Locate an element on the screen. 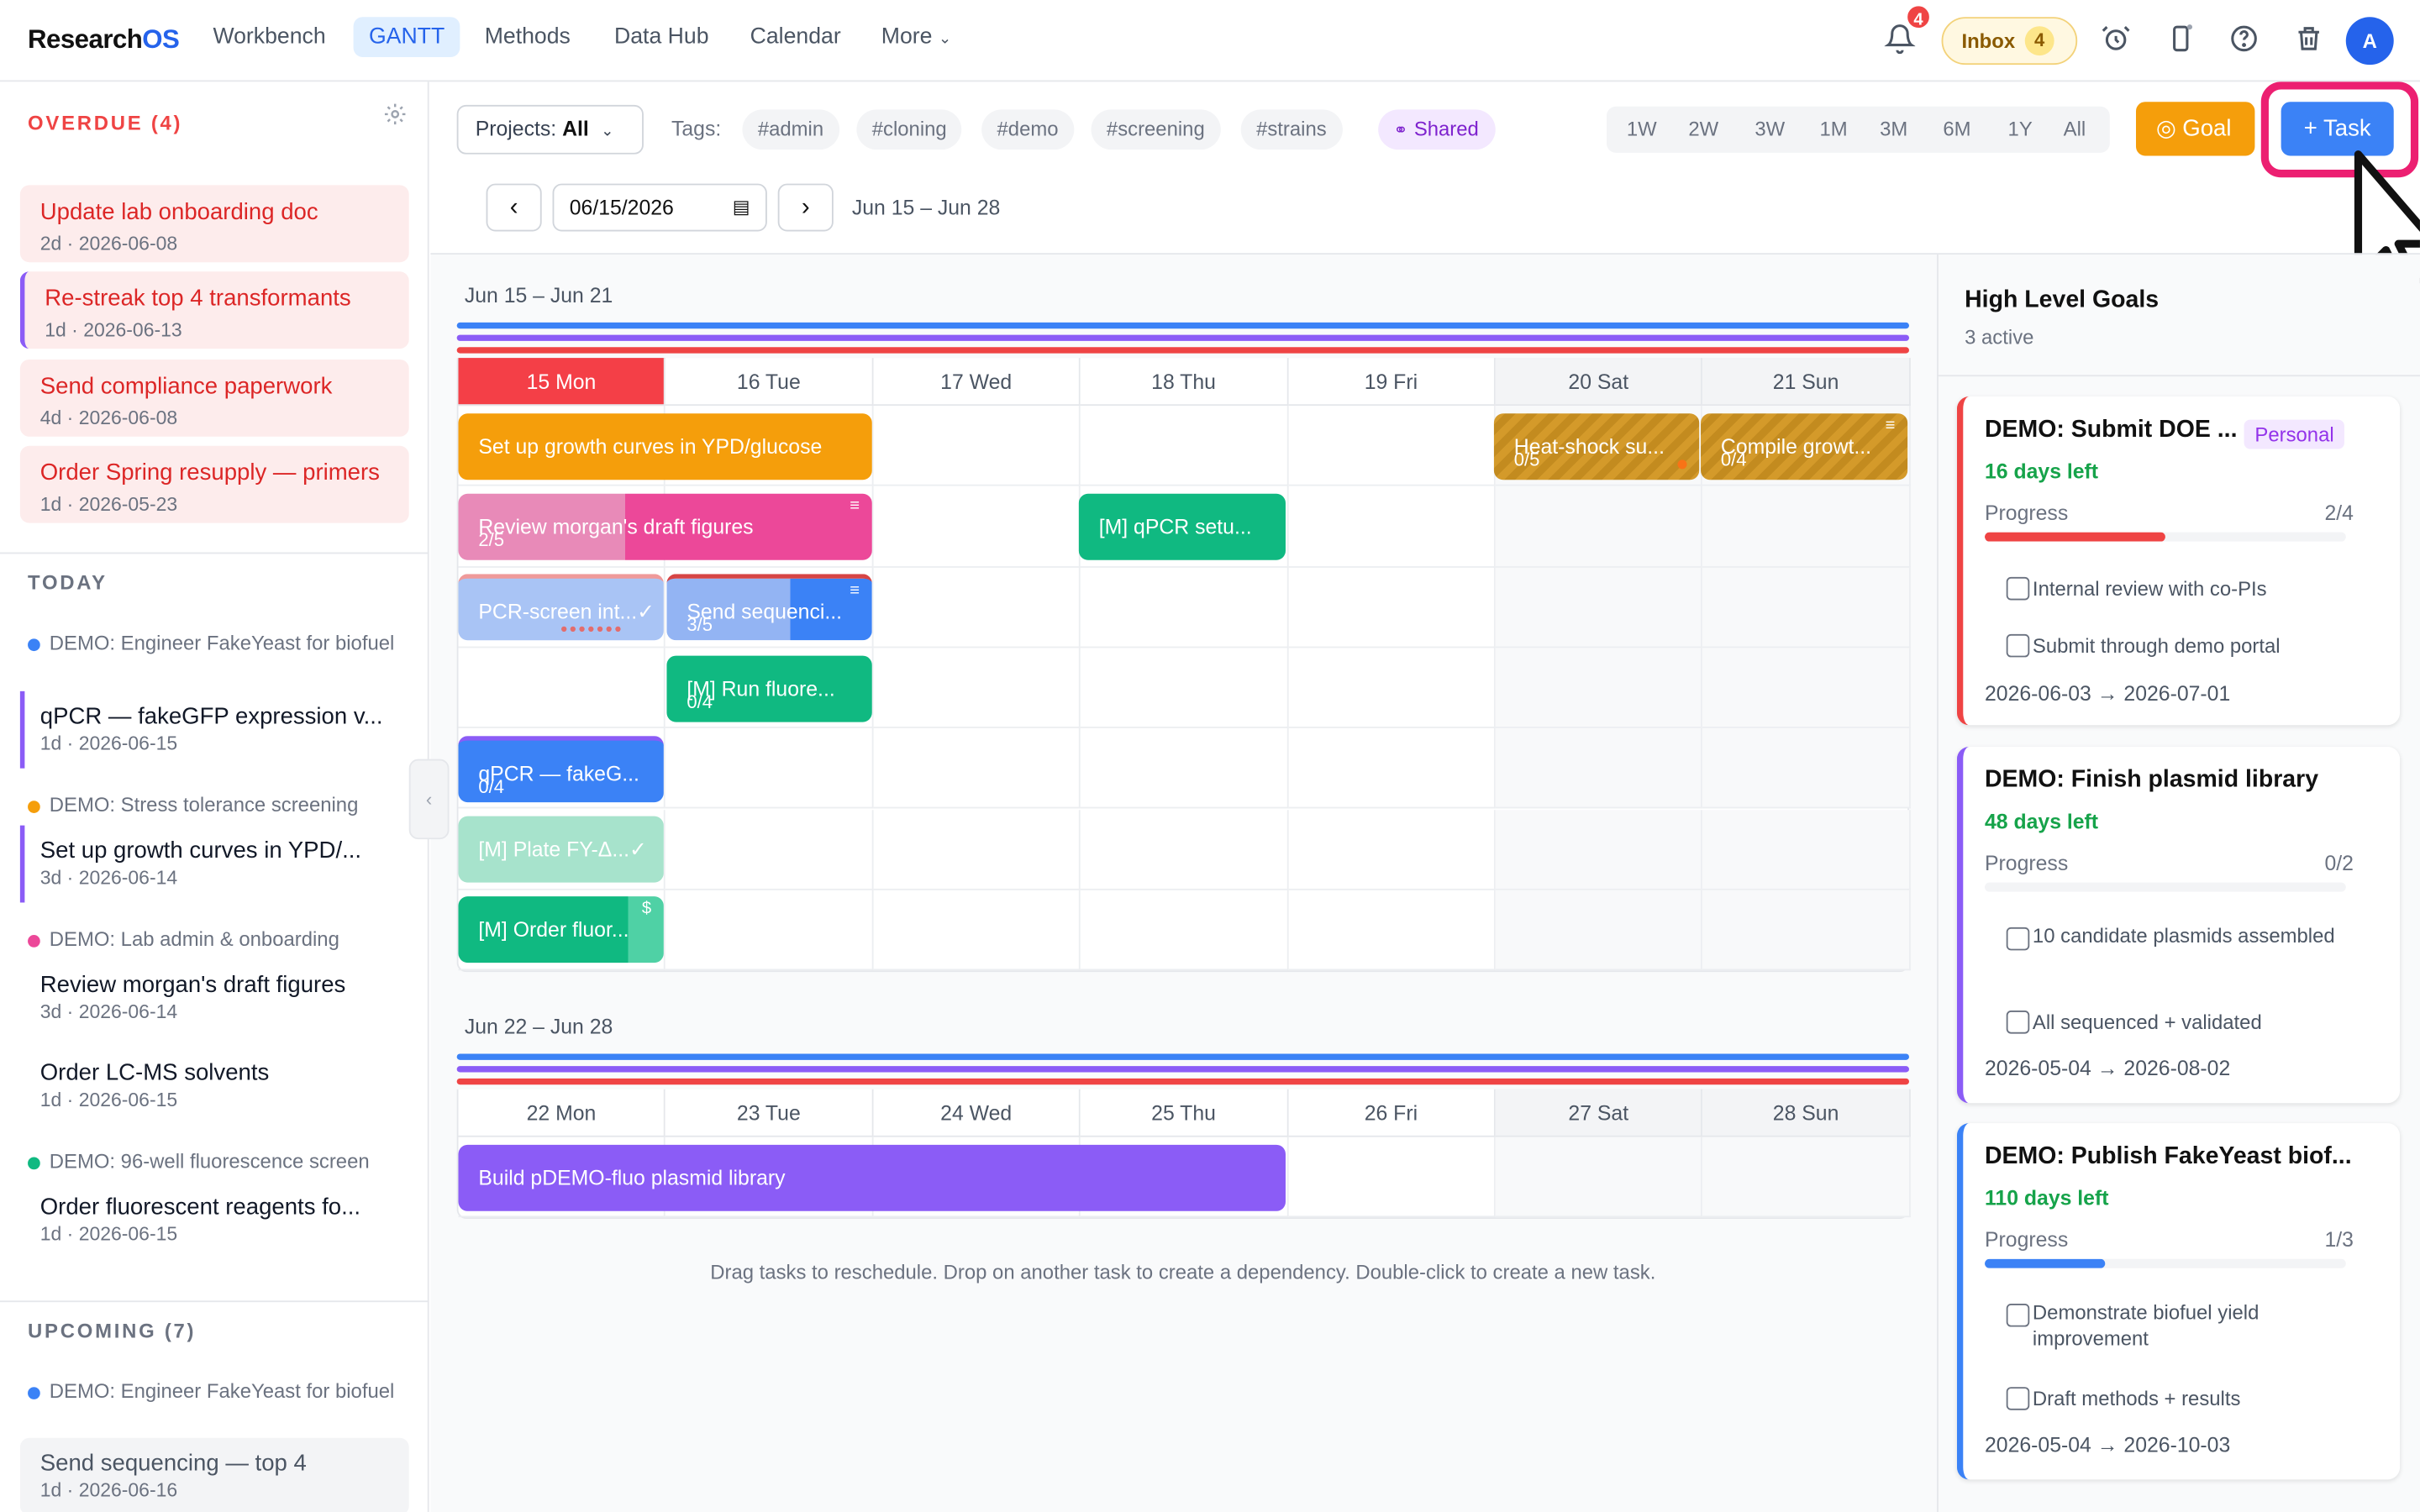  range-1w: 1W is located at coordinates (1642, 129).